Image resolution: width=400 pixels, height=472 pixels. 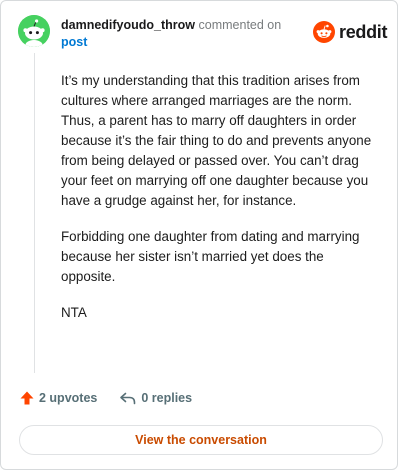 I want to click on comment-header: damnedifyoudo_throw commented on post, so click(x=171, y=34).